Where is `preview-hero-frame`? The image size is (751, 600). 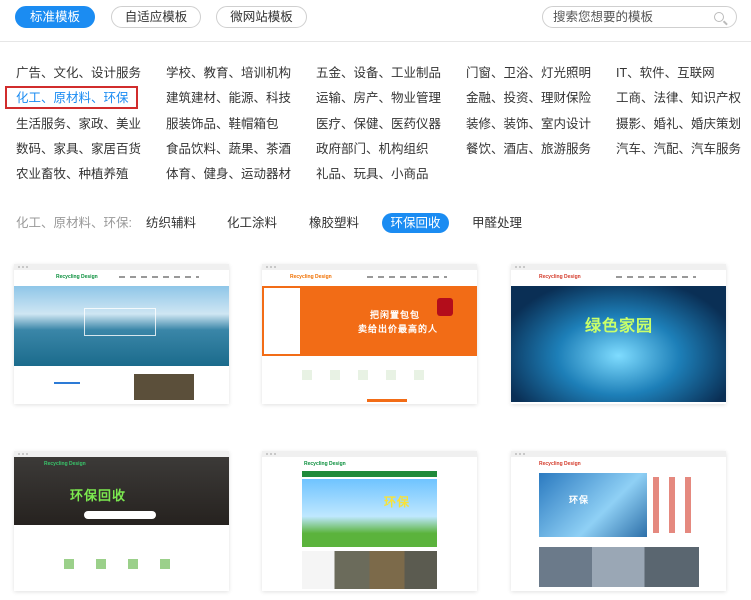
preview-hero-frame is located at coordinates (120, 322).